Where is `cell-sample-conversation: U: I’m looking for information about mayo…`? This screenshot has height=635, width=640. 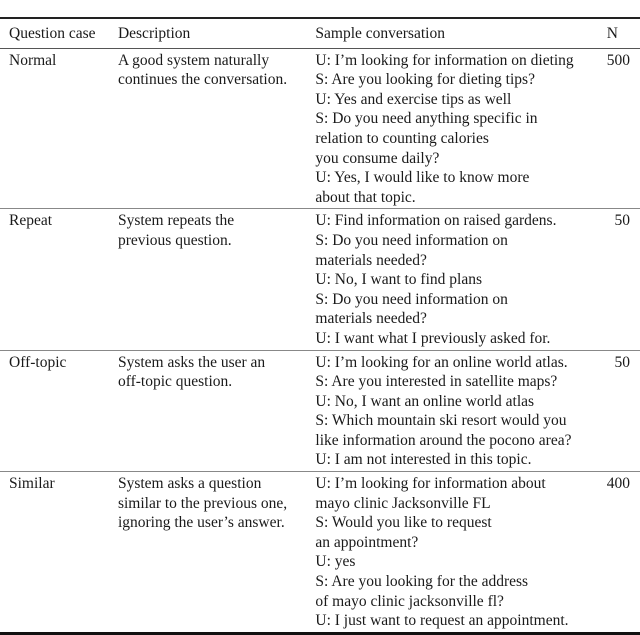 cell-sample-conversation: U: I’m looking for information about mayo… is located at coordinates (461, 553).